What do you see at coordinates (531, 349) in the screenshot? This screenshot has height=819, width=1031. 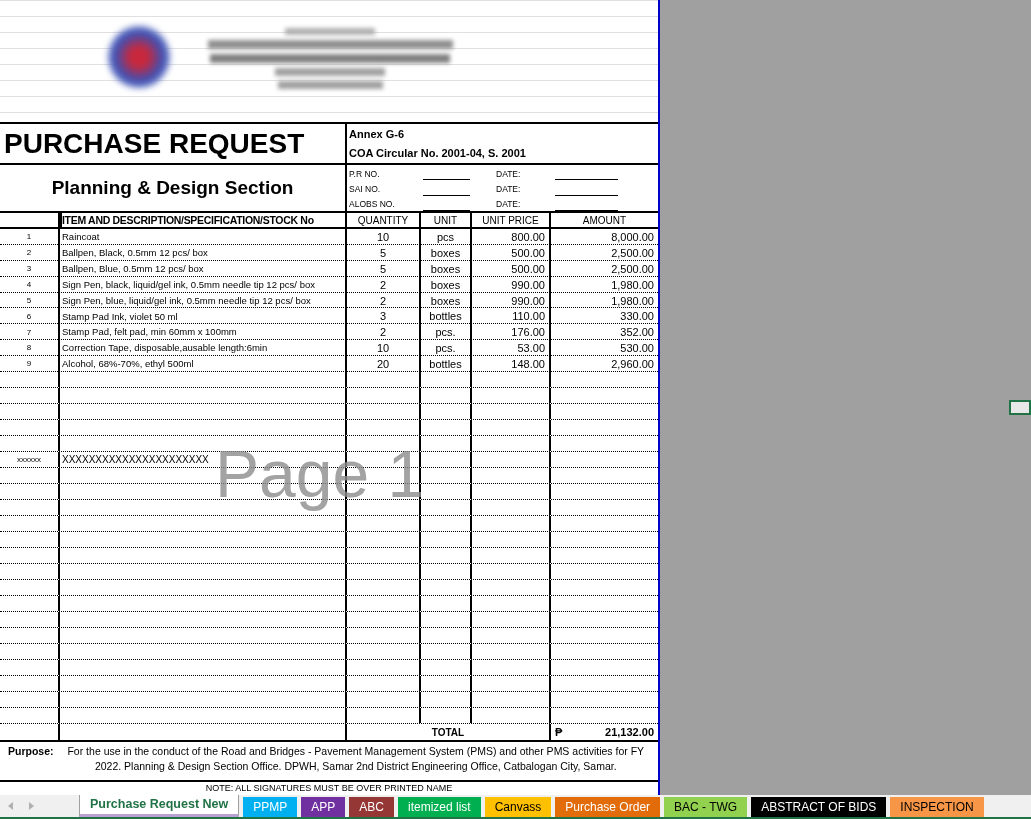 I see `table-cell-text: 53.00` at bounding box center [531, 349].